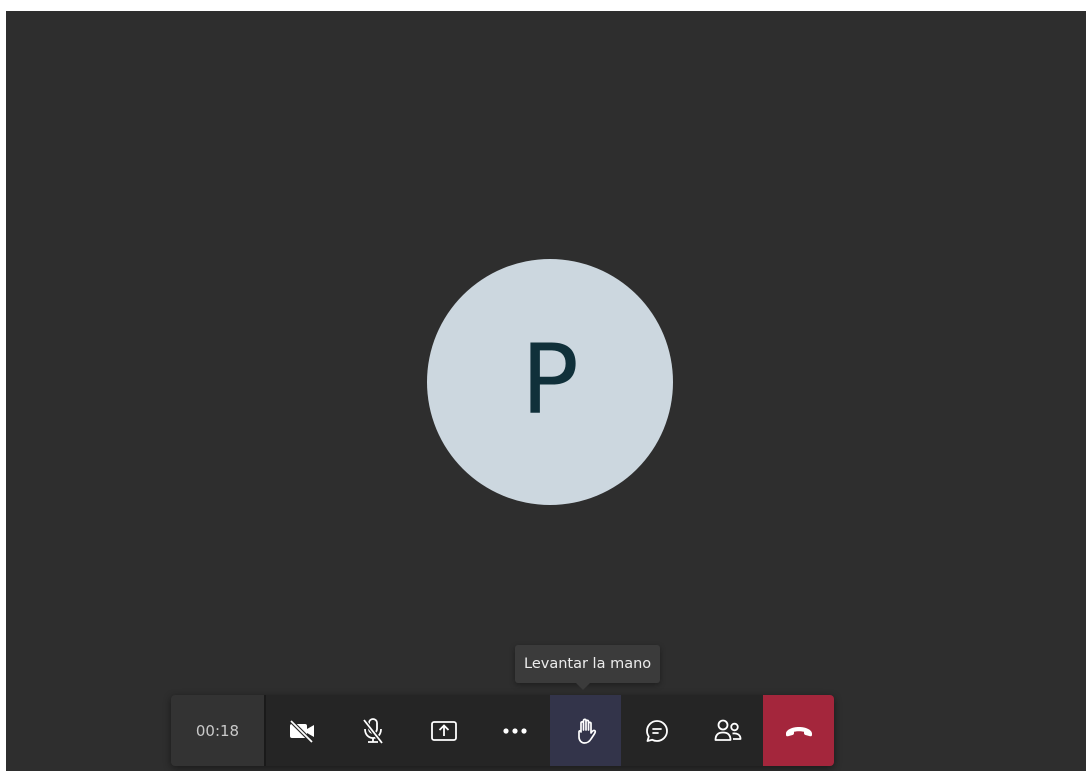  I want to click on phone-hangup-icon, so click(799, 731).